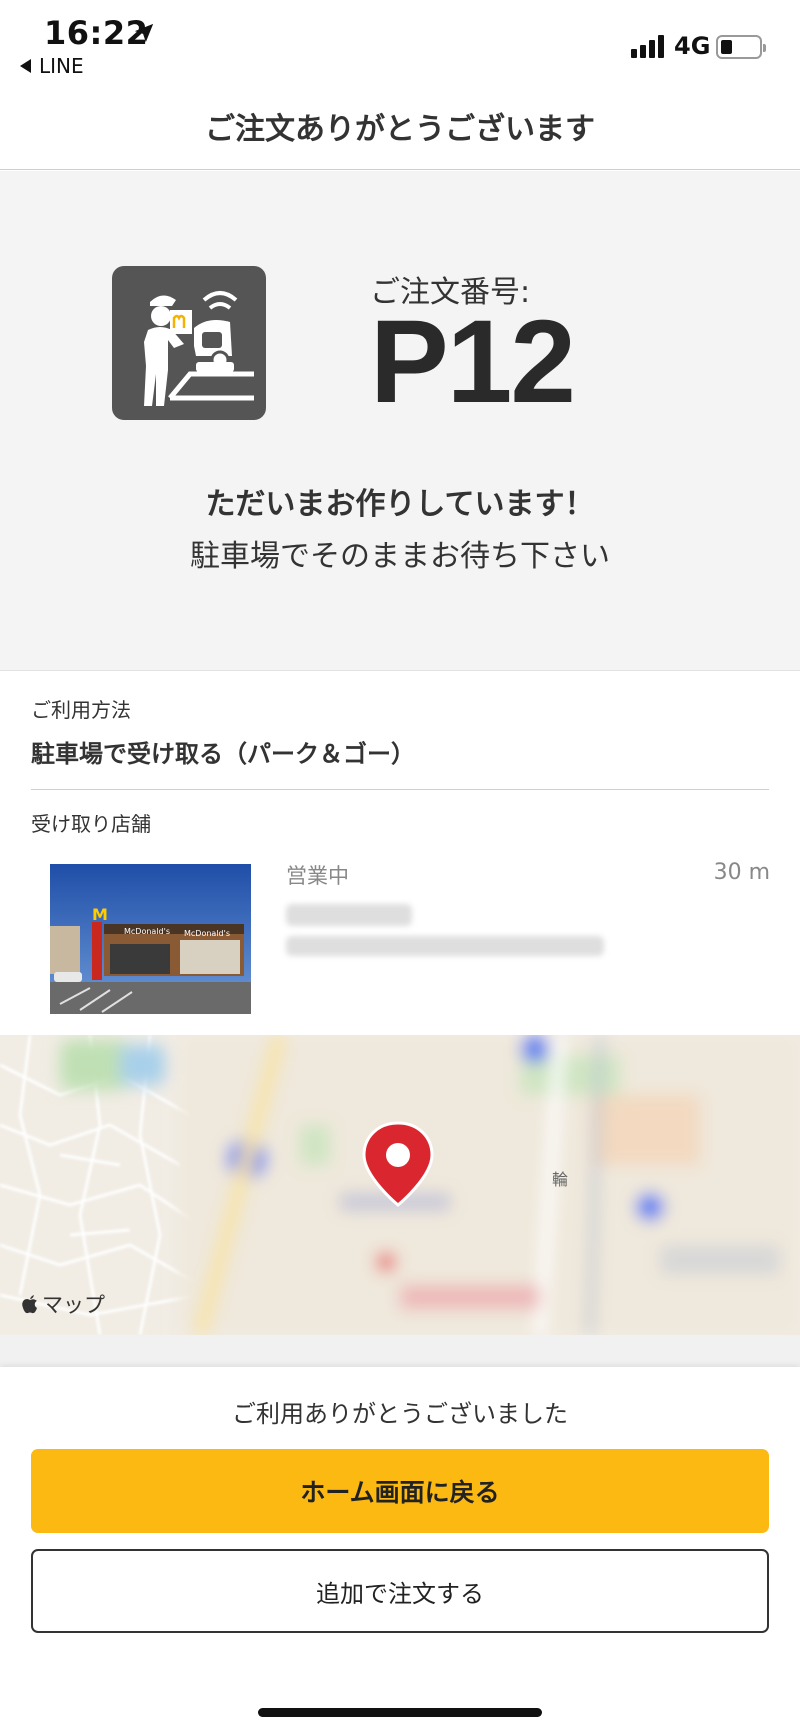 The width and height of the screenshot is (800, 1731). What do you see at coordinates (144, 33) in the screenshot?
I see `location-arrow-icon` at bounding box center [144, 33].